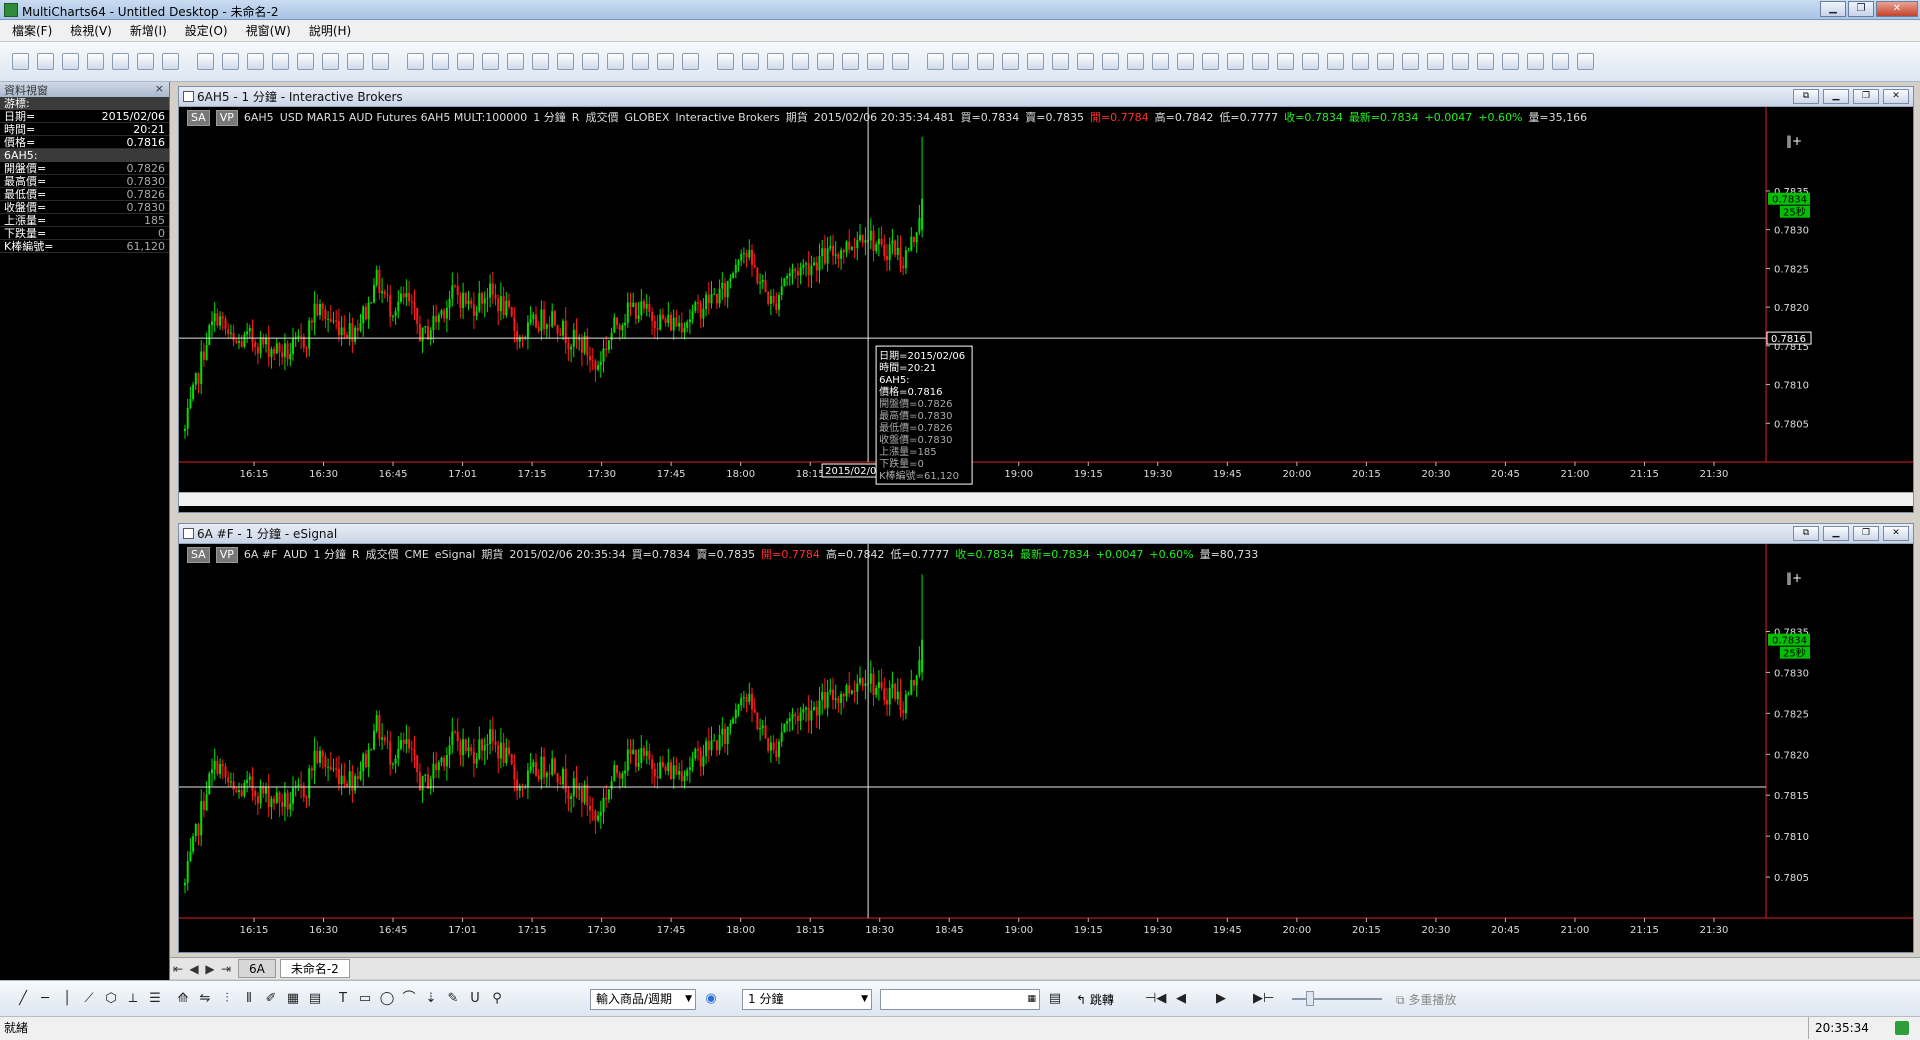 This screenshot has height=1040, width=1920. What do you see at coordinates (268, 30) in the screenshot?
I see `menu-window: 視窗(W)` at bounding box center [268, 30].